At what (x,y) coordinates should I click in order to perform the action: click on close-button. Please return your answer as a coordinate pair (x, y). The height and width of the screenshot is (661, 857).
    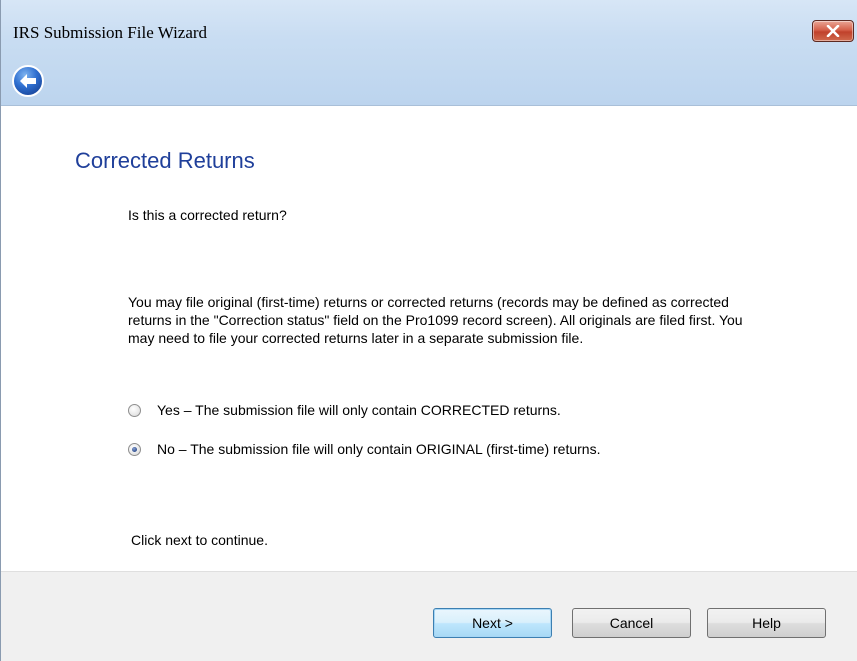
    Looking at the image, I should click on (833, 31).